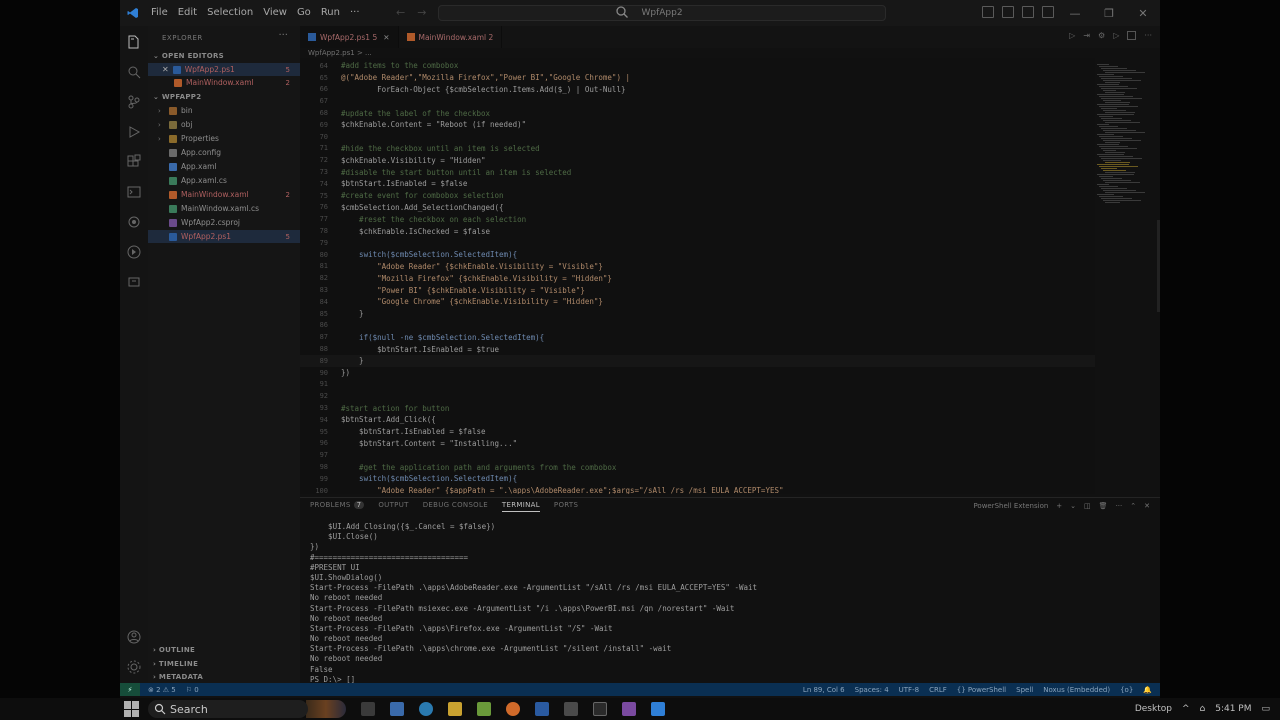 The image size is (1280, 720). What do you see at coordinates (1103, 506) in the screenshot?
I see `trash-icon: 🗑` at bounding box center [1103, 506].